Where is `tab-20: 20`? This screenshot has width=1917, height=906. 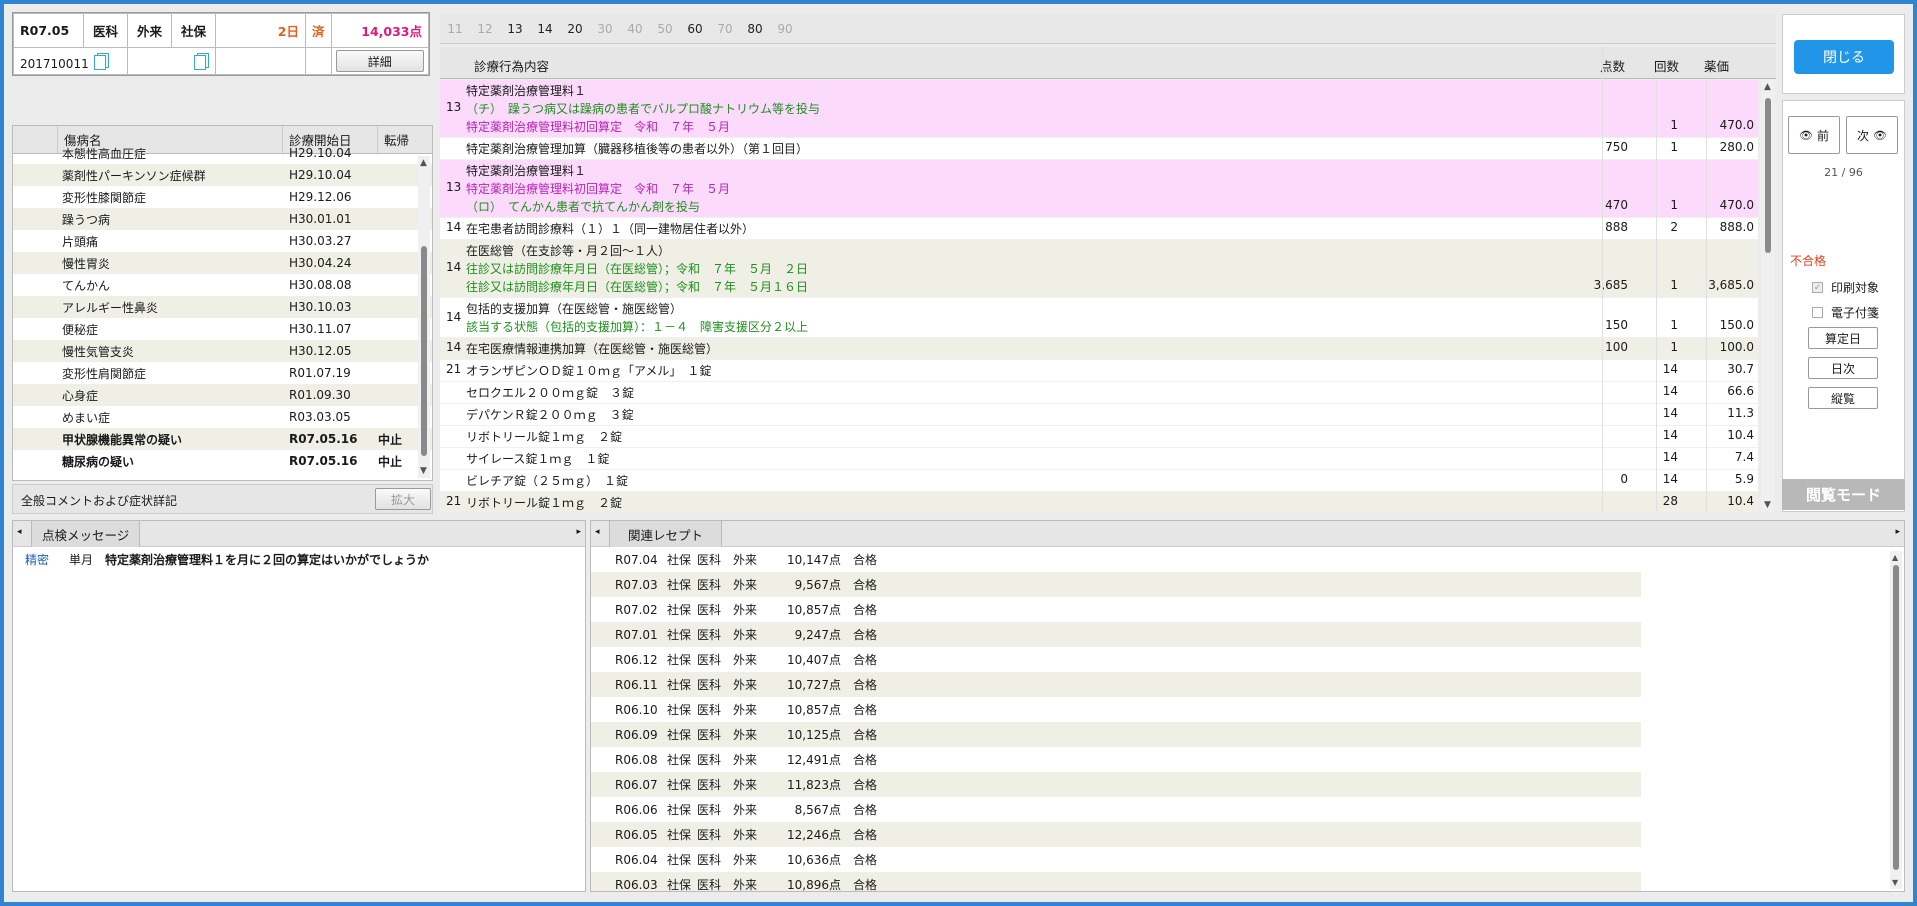 tab-20: 20 is located at coordinates (575, 29).